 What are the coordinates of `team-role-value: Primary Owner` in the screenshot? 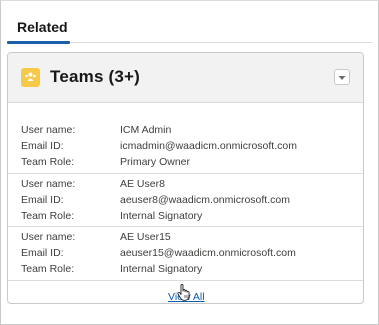 It's located at (155, 162).